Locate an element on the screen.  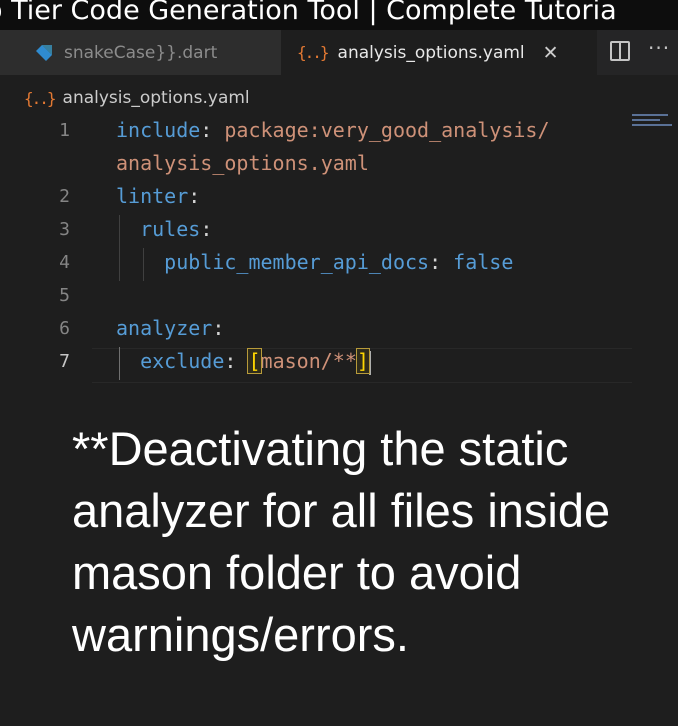
tab-snakecase-dart: snakeCase}}.dart is located at coordinates (140, 52).